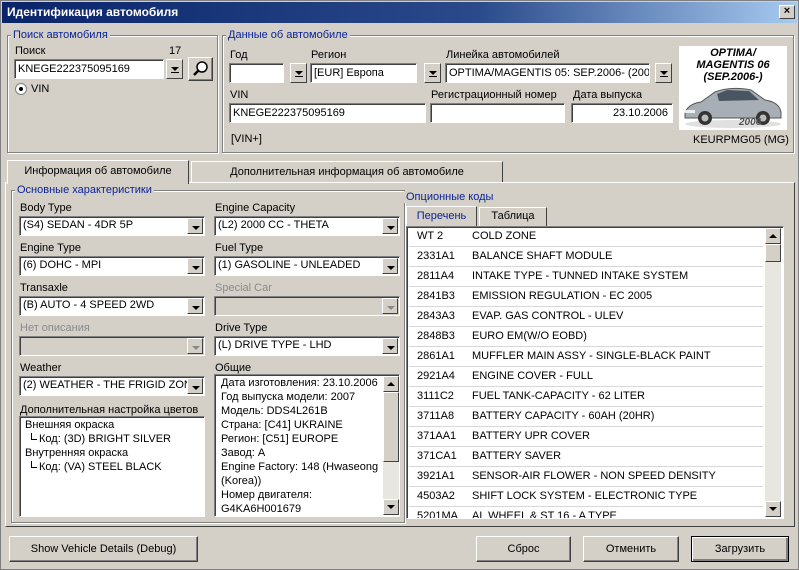 The height and width of the screenshot is (570, 799). Describe the element at coordinates (390, 226) in the screenshot. I see `engine-capacity-dropdown-icon` at that location.